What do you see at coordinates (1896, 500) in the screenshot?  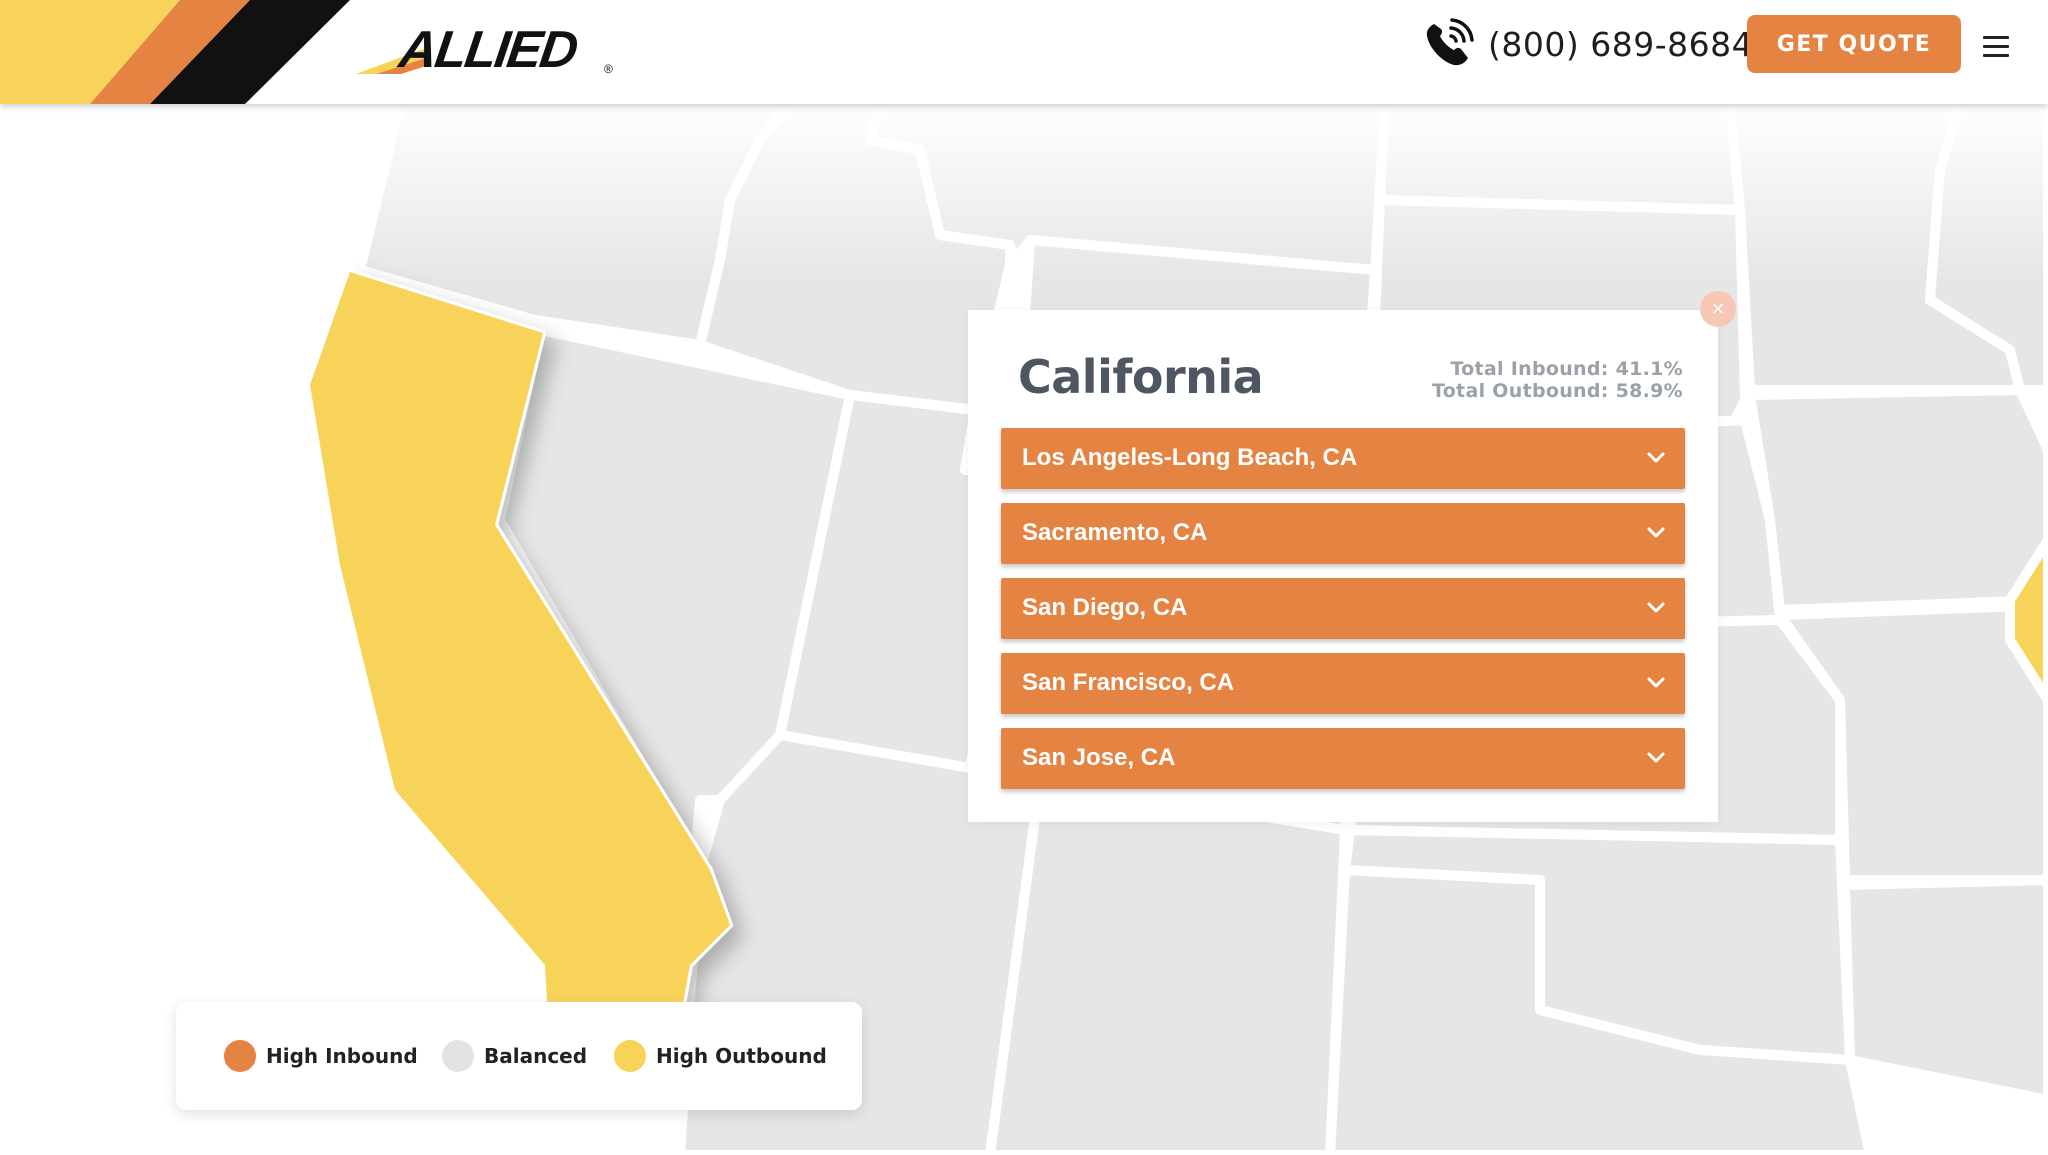 I see `state-iowa` at bounding box center [1896, 500].